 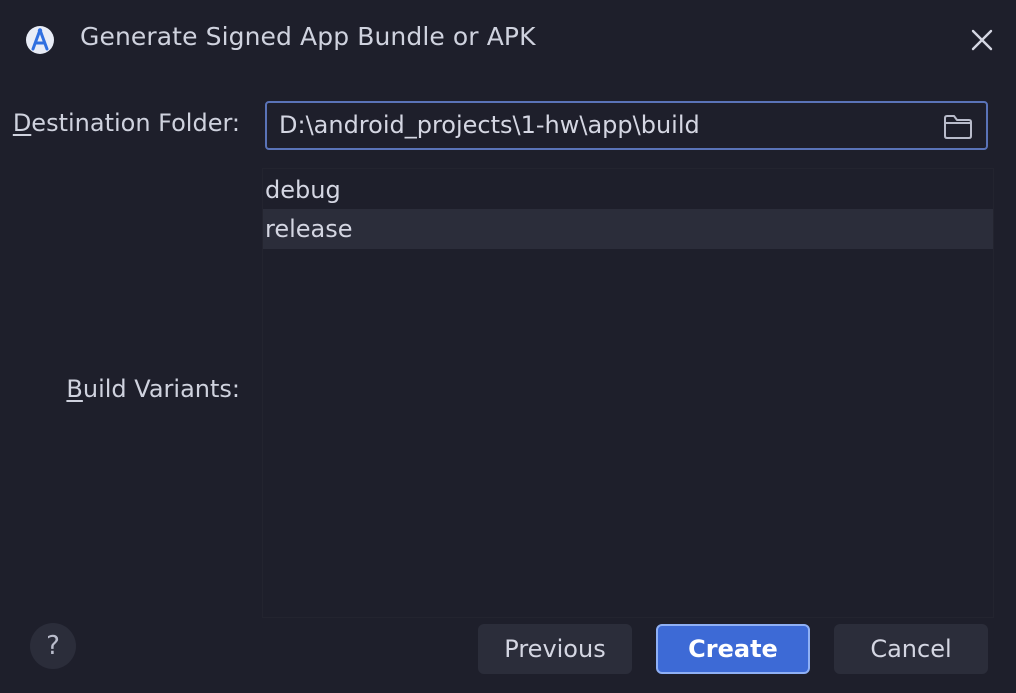 What do you see at coordinates (555, 649) in the screenshot?
I see `previous-button: Previous` at bounding box center [555, 649].